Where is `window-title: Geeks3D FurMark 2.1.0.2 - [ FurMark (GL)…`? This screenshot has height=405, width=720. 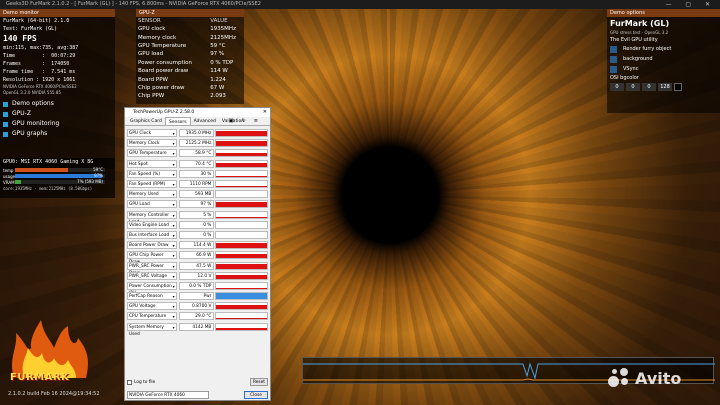 window-title: Geeks3D FurMark 2.1.0.2 - [ FurMark (GL)… is located at coordinates (133, 4).